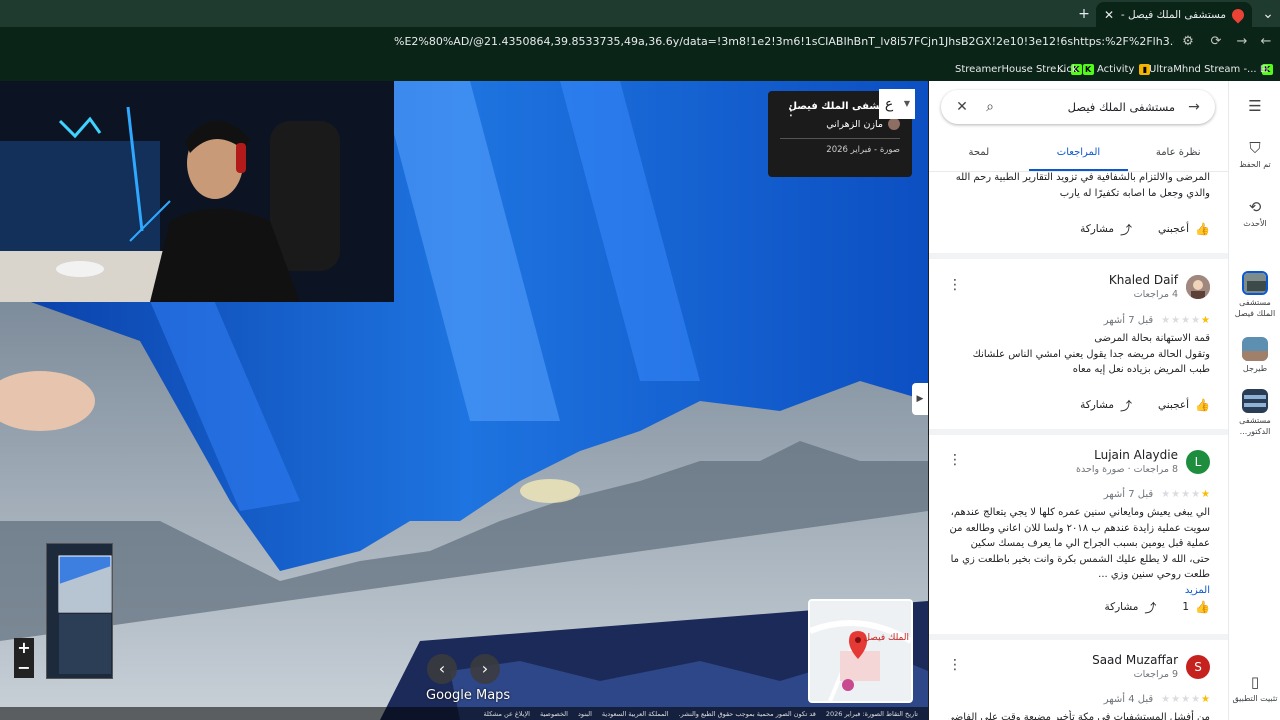 This screenshot has width=1280, height=720. Describe the element at coordinates (1135, 660) in the screenshot. I see `reviewer-name: Saad Muzaffar` at that location.